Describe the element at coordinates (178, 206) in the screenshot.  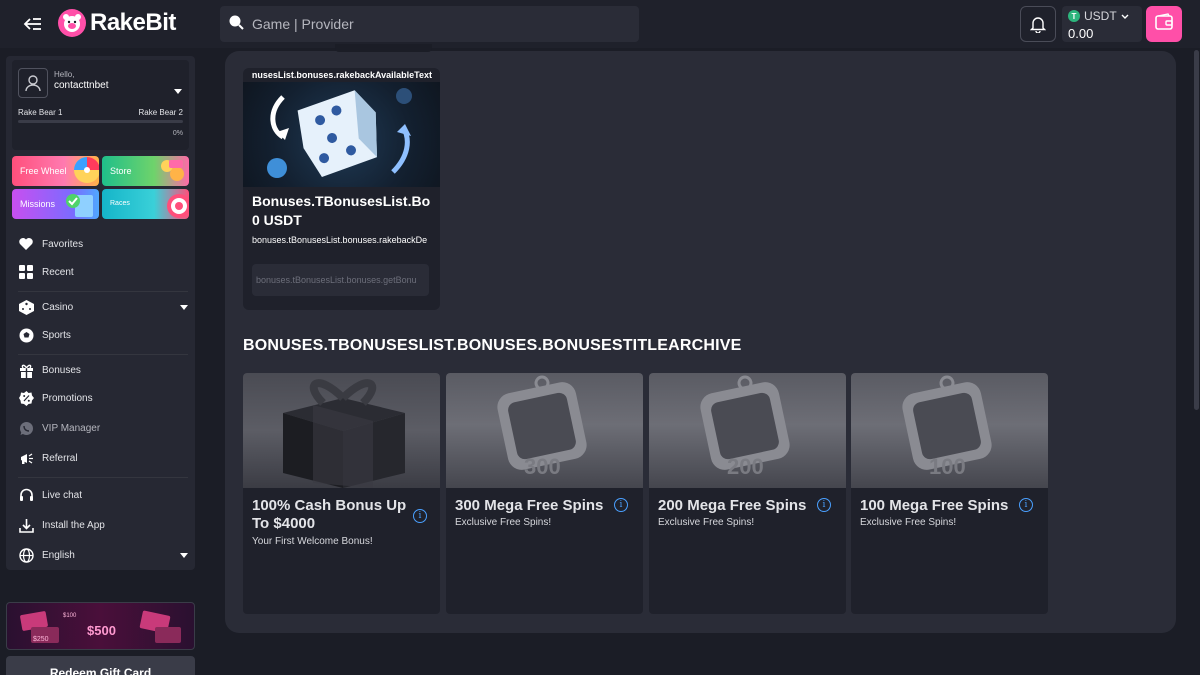
I see `target-icon` at that location.